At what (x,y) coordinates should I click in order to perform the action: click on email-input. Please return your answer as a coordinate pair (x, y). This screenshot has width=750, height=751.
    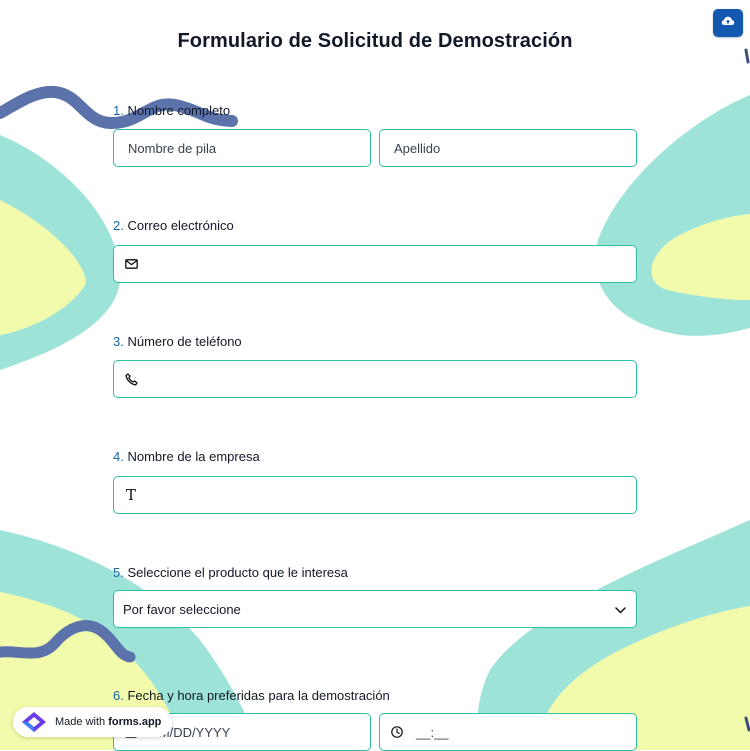
    Looking at the image, I should click on (375, 264).